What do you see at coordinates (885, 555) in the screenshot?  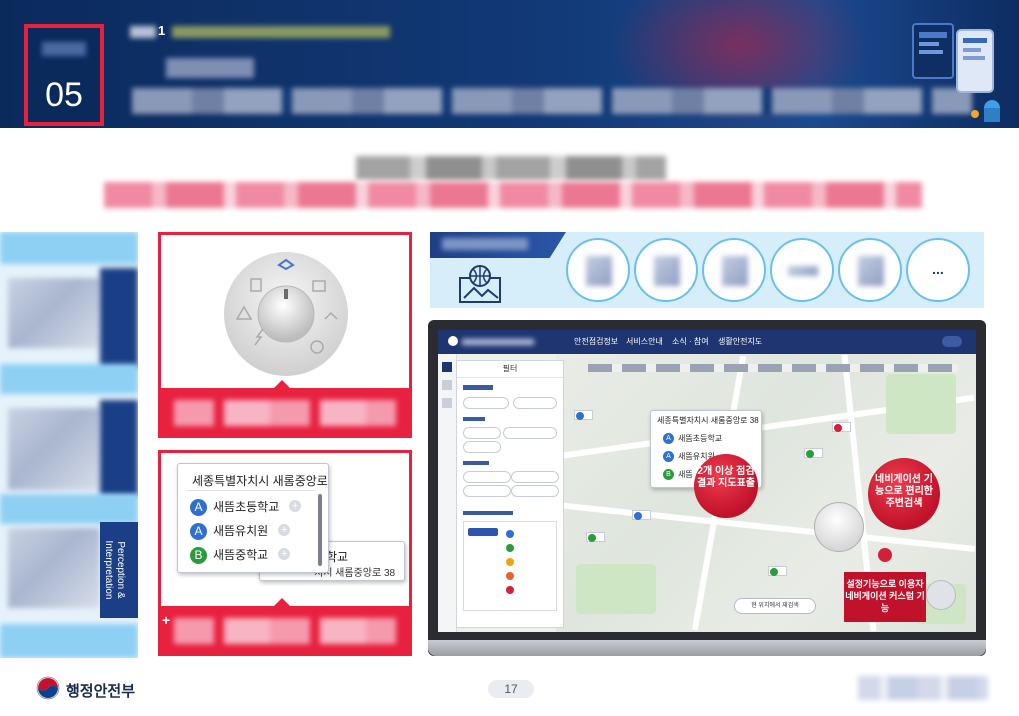 I see `settings-gear-icon` at bounding box center [885, 555].